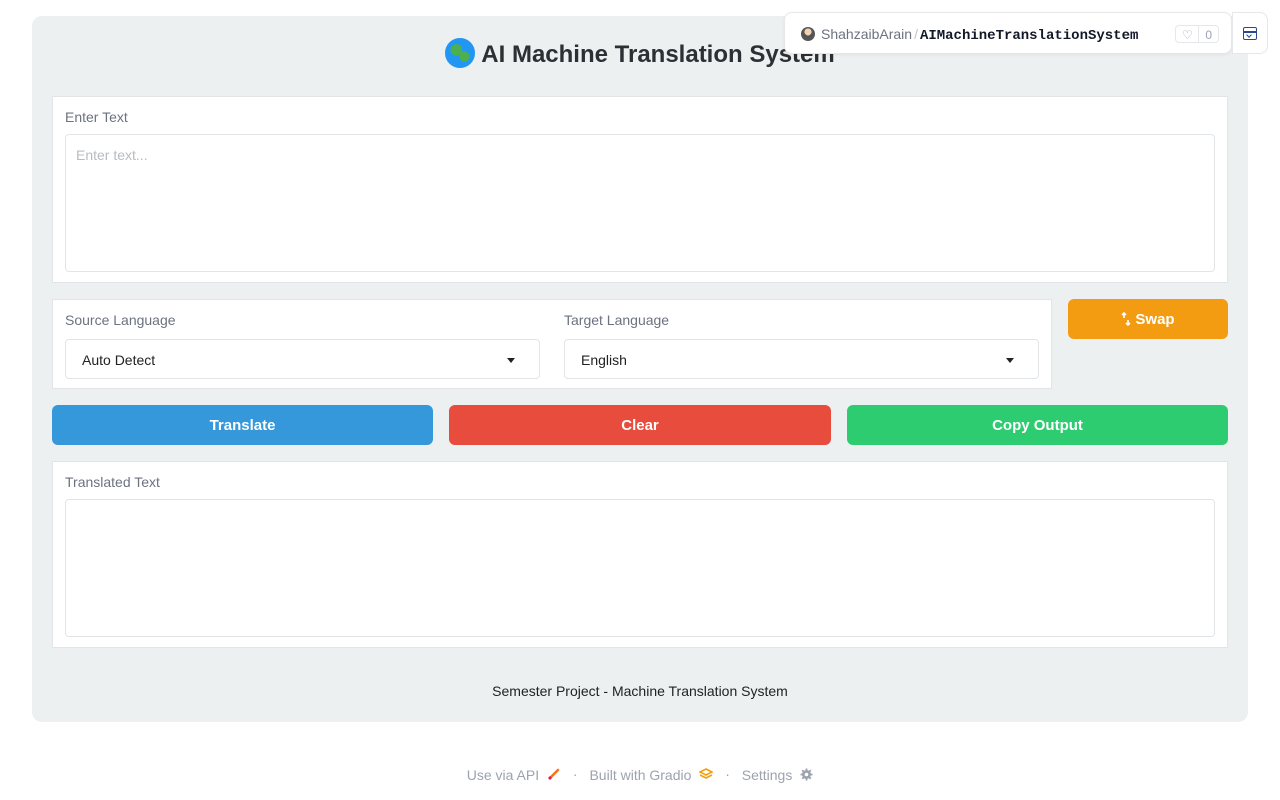 Image resolution: width=1280 pixels, height=800 pixels. What do you see at coordinates (1037, 425) in the screenshot?
I see `copy-output-button: Copy Output` at bounding box center [1037, 425].